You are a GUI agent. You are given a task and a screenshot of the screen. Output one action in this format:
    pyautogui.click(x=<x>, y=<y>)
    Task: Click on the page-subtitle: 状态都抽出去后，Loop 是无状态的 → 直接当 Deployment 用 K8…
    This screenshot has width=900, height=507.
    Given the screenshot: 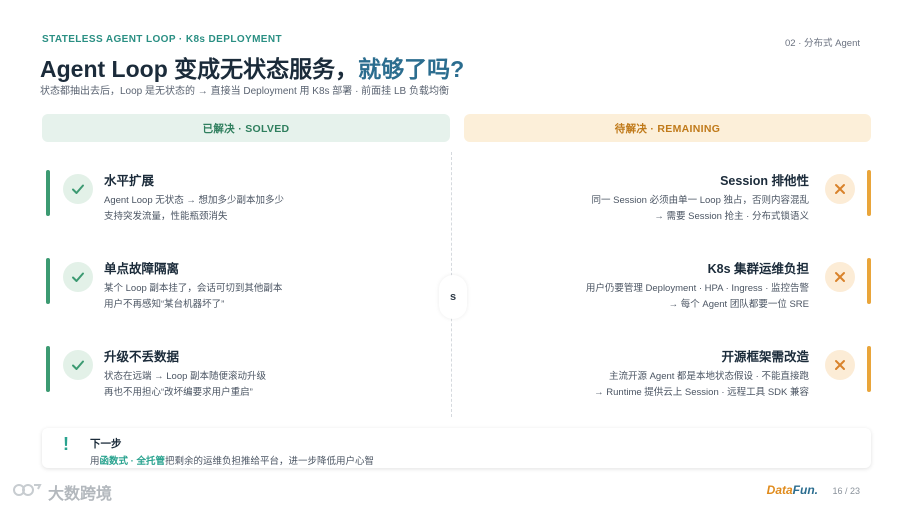 What is the action you would take?
    pyautogui.click(x=244, y=91)
    